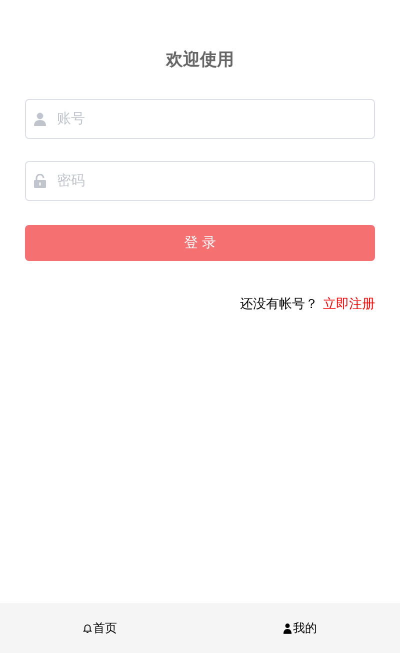  Describe the element at coordinates (200, 60) in the screenshot. I see `page-title: 欢迎使用` at that location.